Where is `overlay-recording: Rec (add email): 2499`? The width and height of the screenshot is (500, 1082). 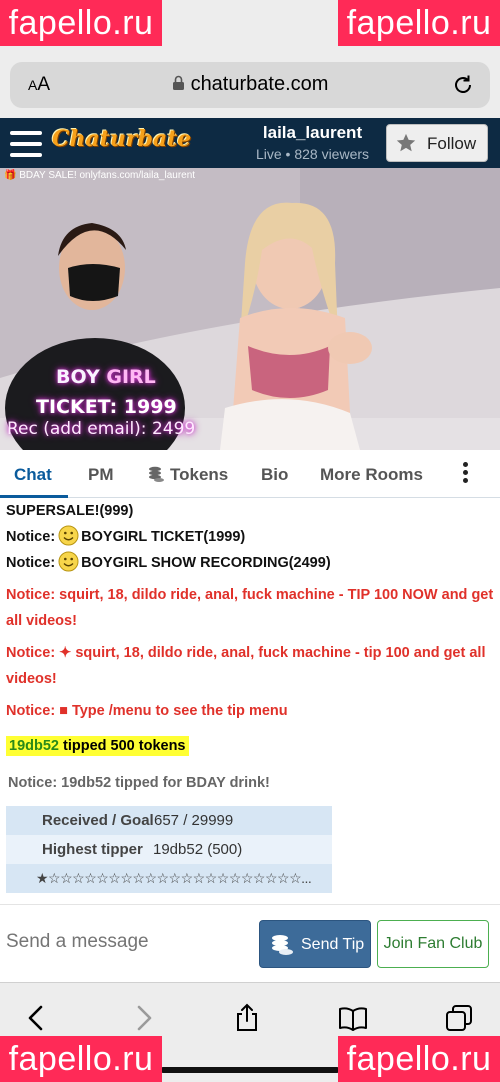
overlay-recording: Rec (add email): 2499 is located at coordinates (101, 429).